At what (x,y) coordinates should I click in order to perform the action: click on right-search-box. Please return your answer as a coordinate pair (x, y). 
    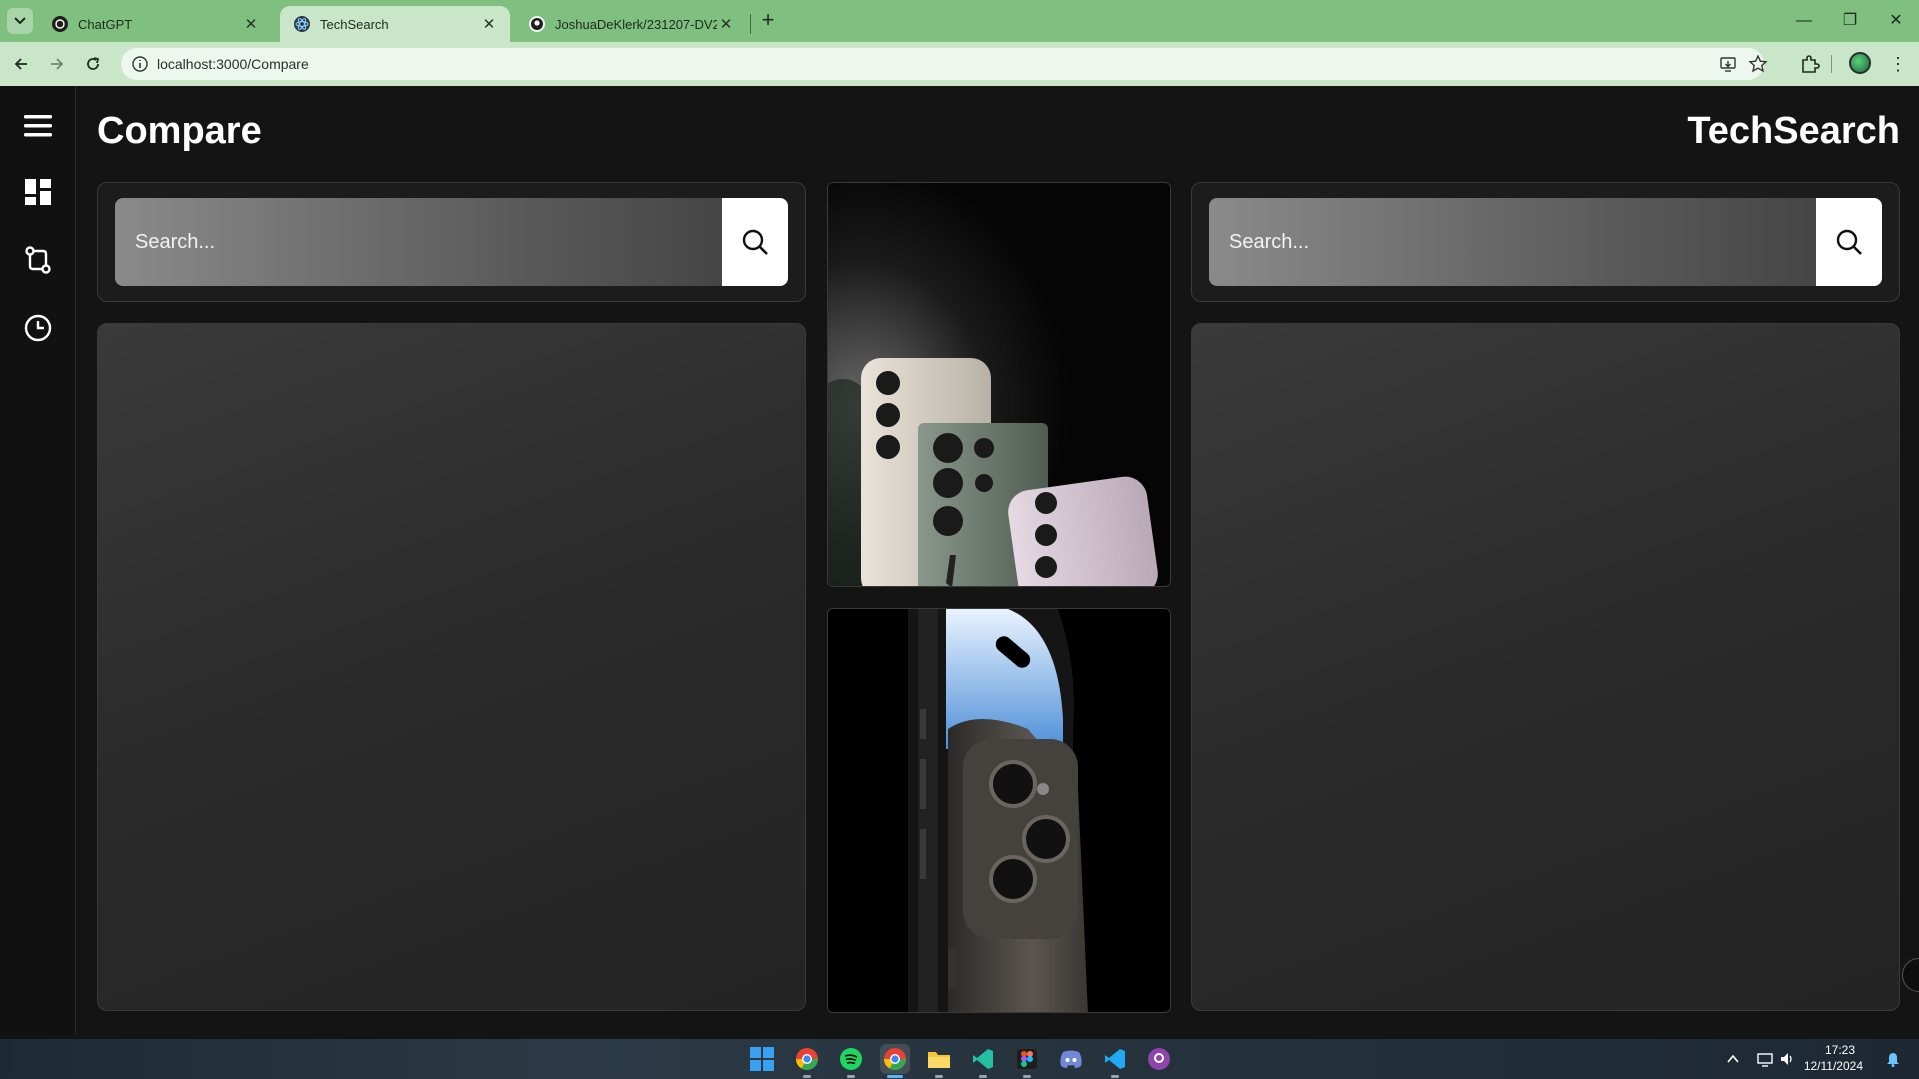
    Looking at the image, I should click on (1545, 242).